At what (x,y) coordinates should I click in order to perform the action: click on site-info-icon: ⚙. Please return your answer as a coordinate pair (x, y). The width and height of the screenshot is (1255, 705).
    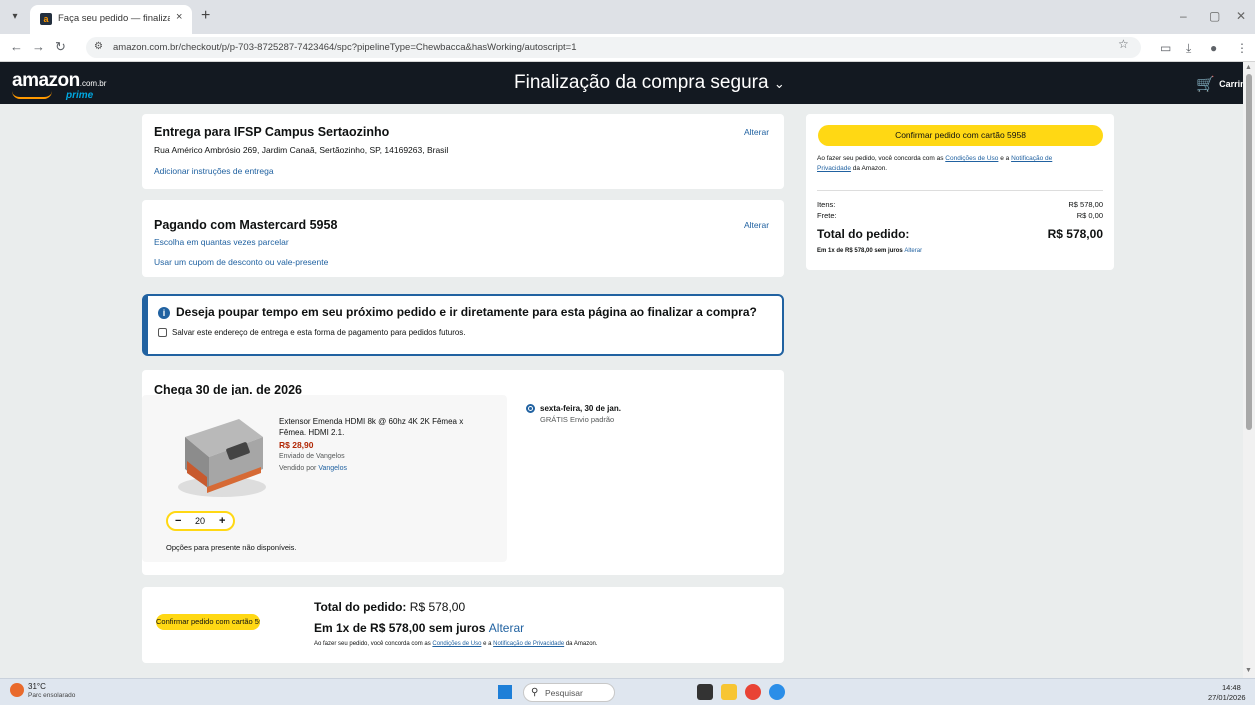
    Looking at the image, I should click on (98, 46).